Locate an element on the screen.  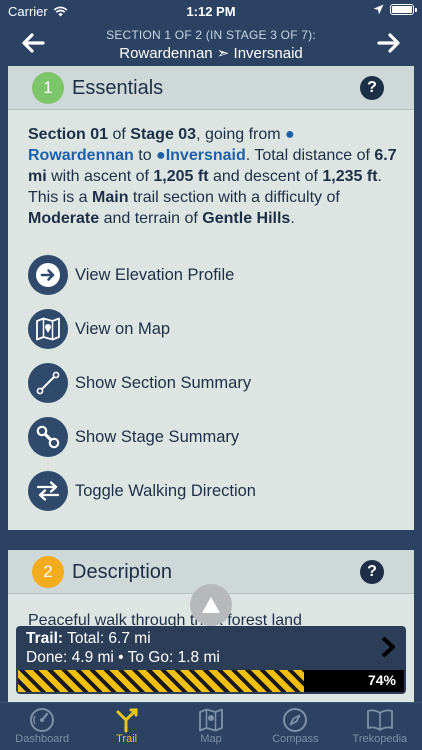
chevron-right-icon is located at coordinates (388, 649).